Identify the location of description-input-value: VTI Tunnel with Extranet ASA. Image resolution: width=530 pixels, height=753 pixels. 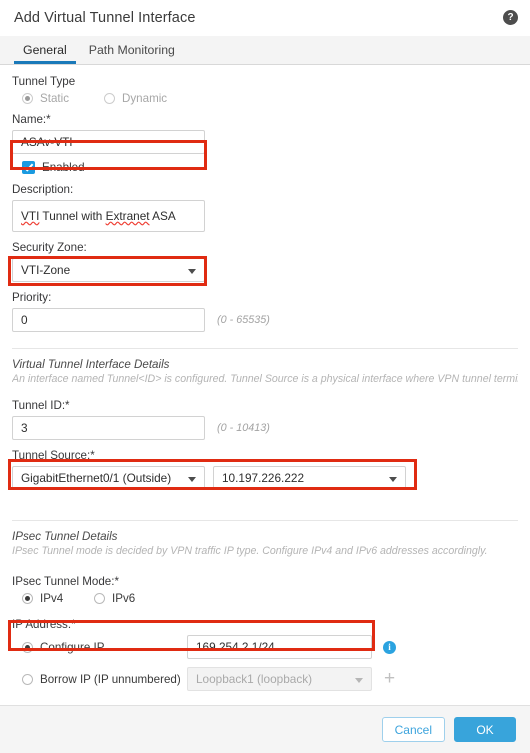
(98, 216).